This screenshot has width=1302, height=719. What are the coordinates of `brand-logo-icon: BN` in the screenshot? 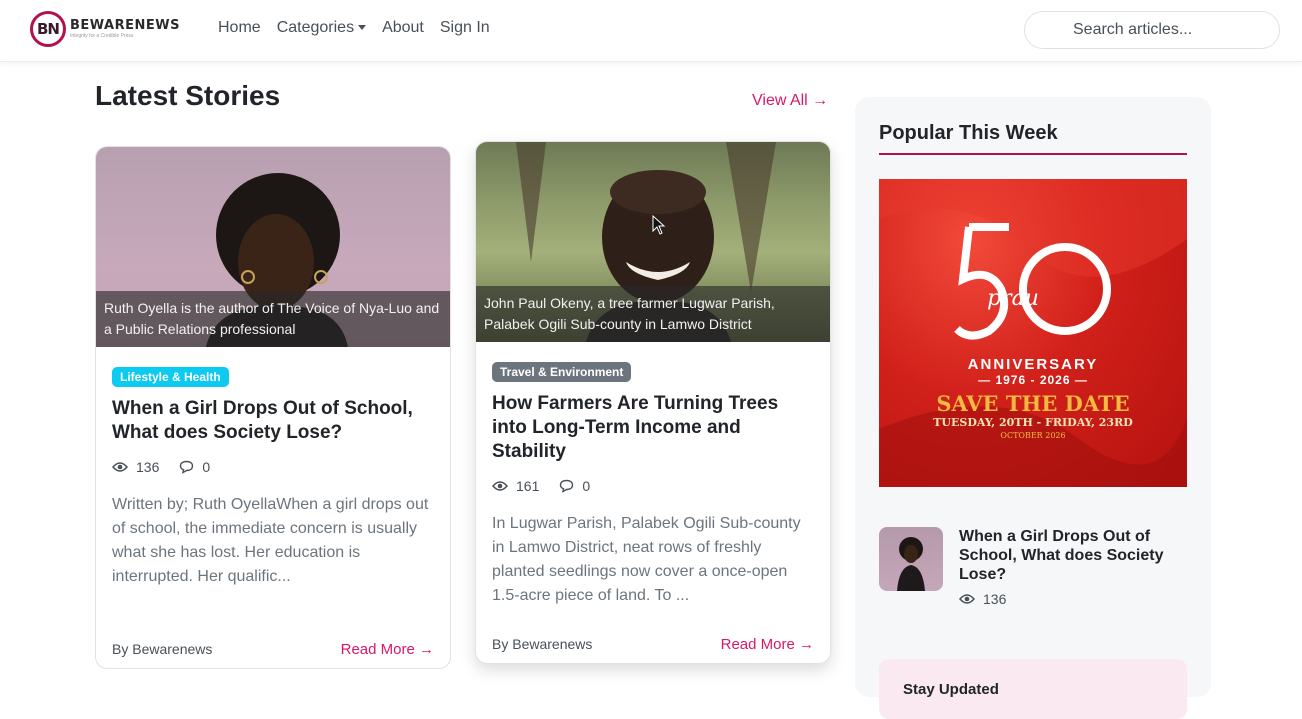 It's located at (48, 29).